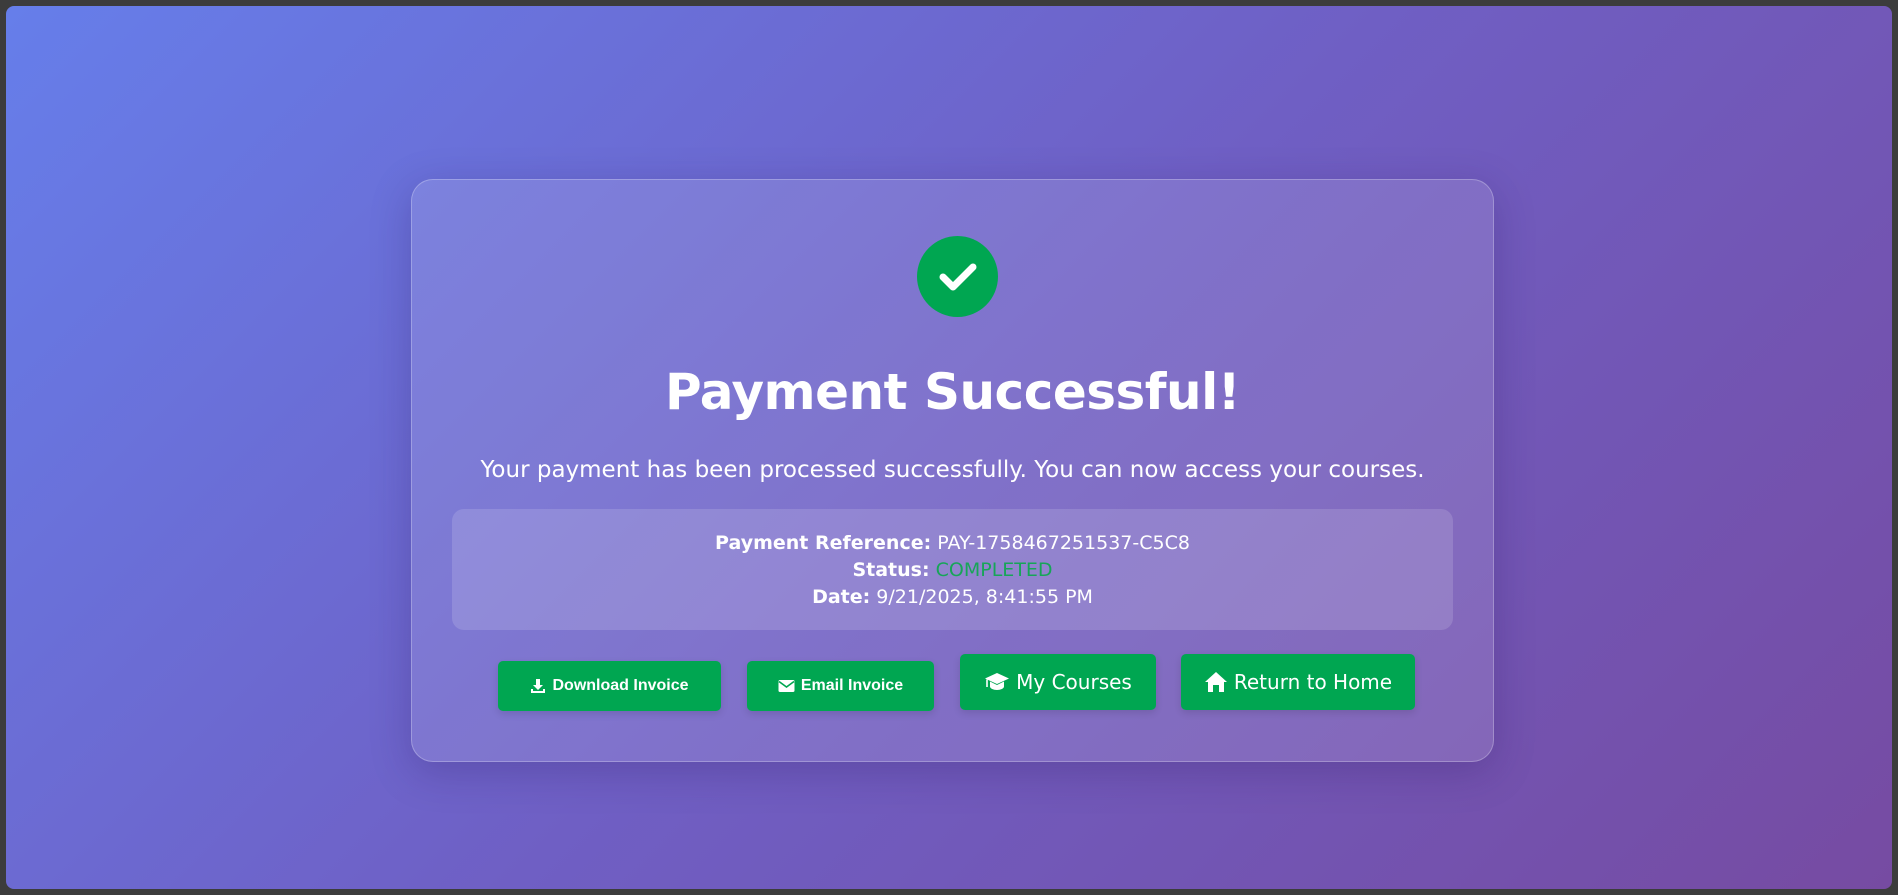  What do you see at coordinates (997, 681) in the screenshot?
I see `graduation-cap-icon` at bounding box center [997, 681].